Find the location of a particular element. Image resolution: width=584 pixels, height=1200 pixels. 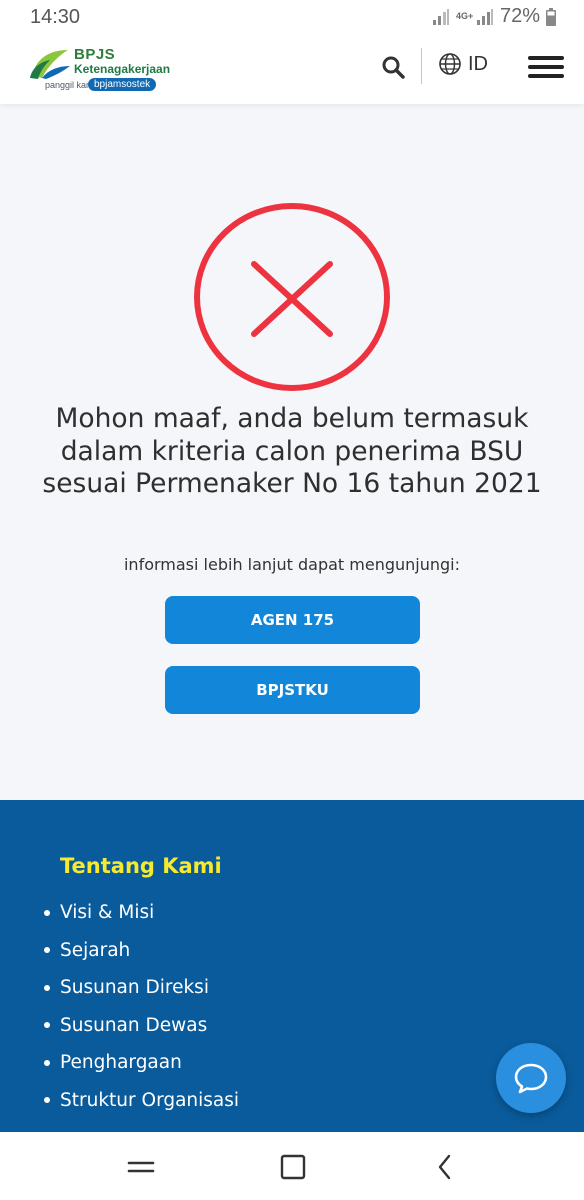

footer-link-label: Struktur Organisasi is located at coordinates (150, 1100).